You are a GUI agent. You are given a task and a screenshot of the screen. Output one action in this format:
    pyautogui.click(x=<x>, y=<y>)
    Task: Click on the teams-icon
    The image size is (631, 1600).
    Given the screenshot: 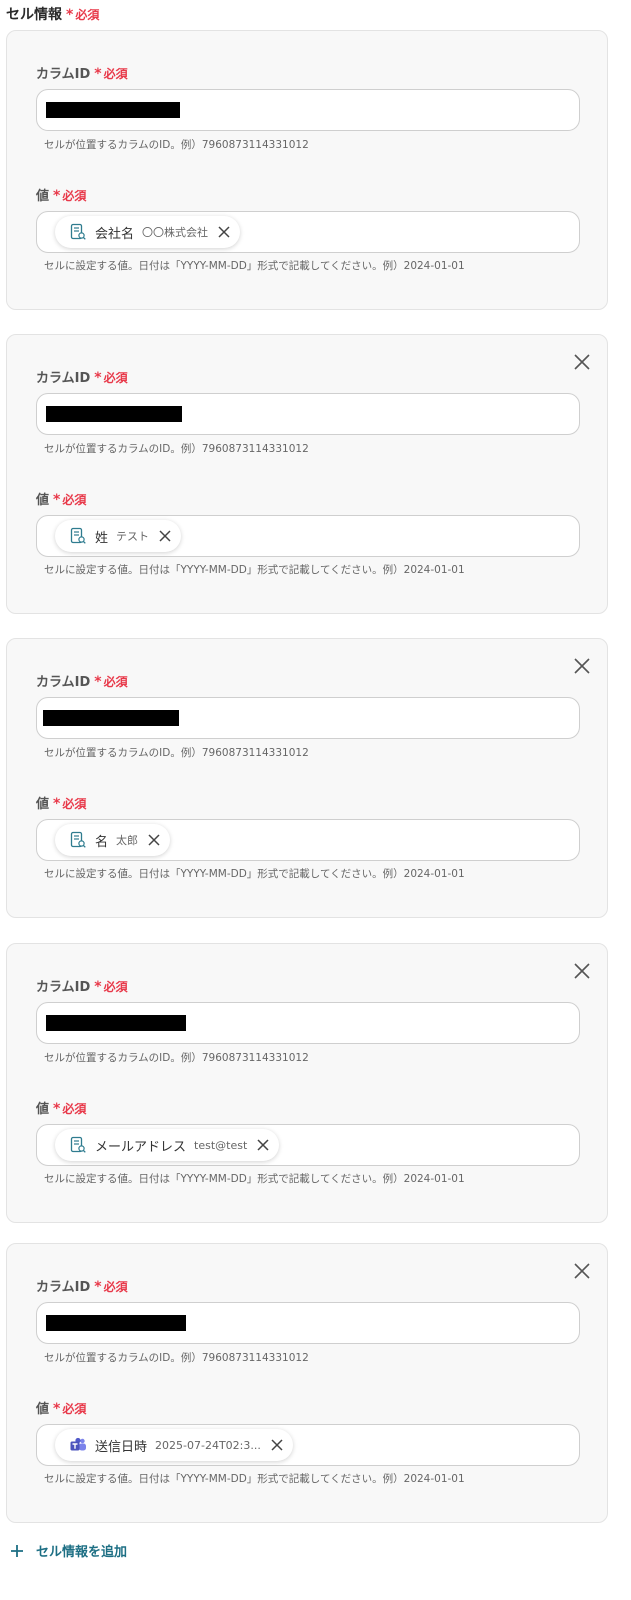 What is the action you would take?
    pyautogui.click(x=78, y=1444)
    